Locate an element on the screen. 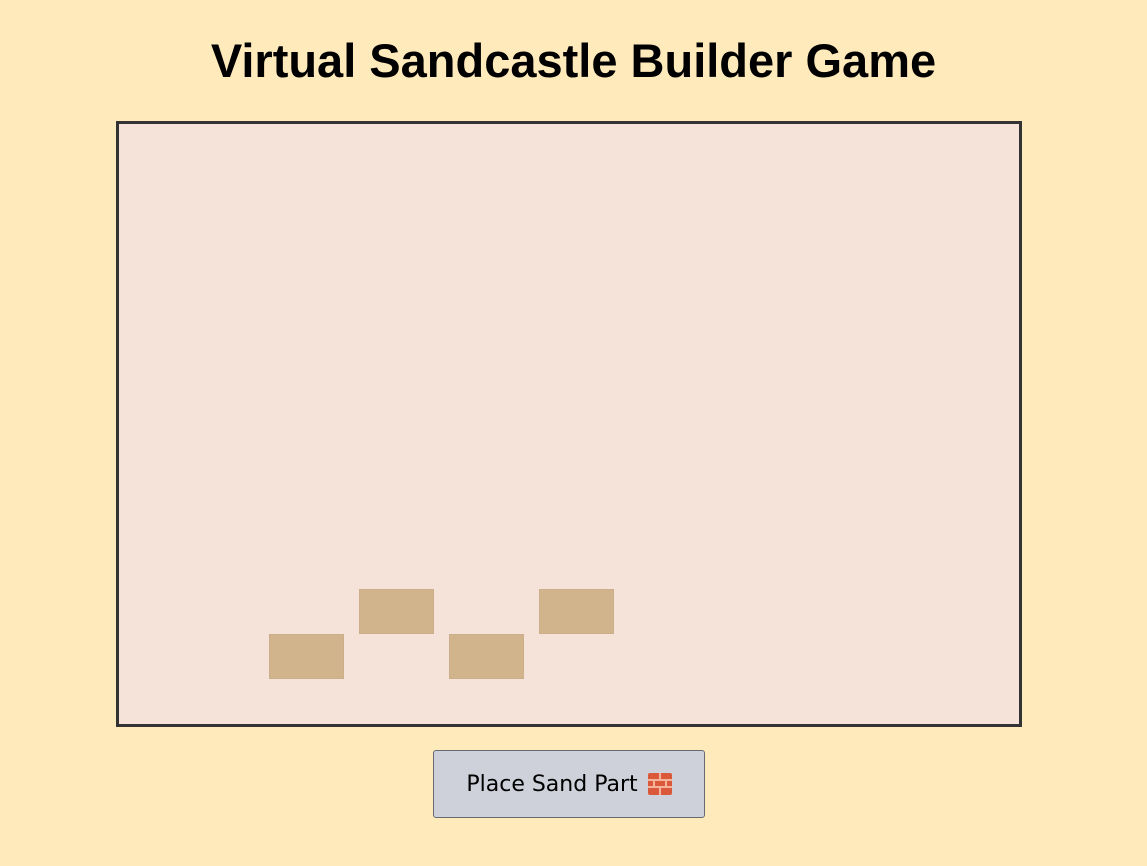  place-sand-part-label: Place Sand Part is located at coordinates (552, 784).